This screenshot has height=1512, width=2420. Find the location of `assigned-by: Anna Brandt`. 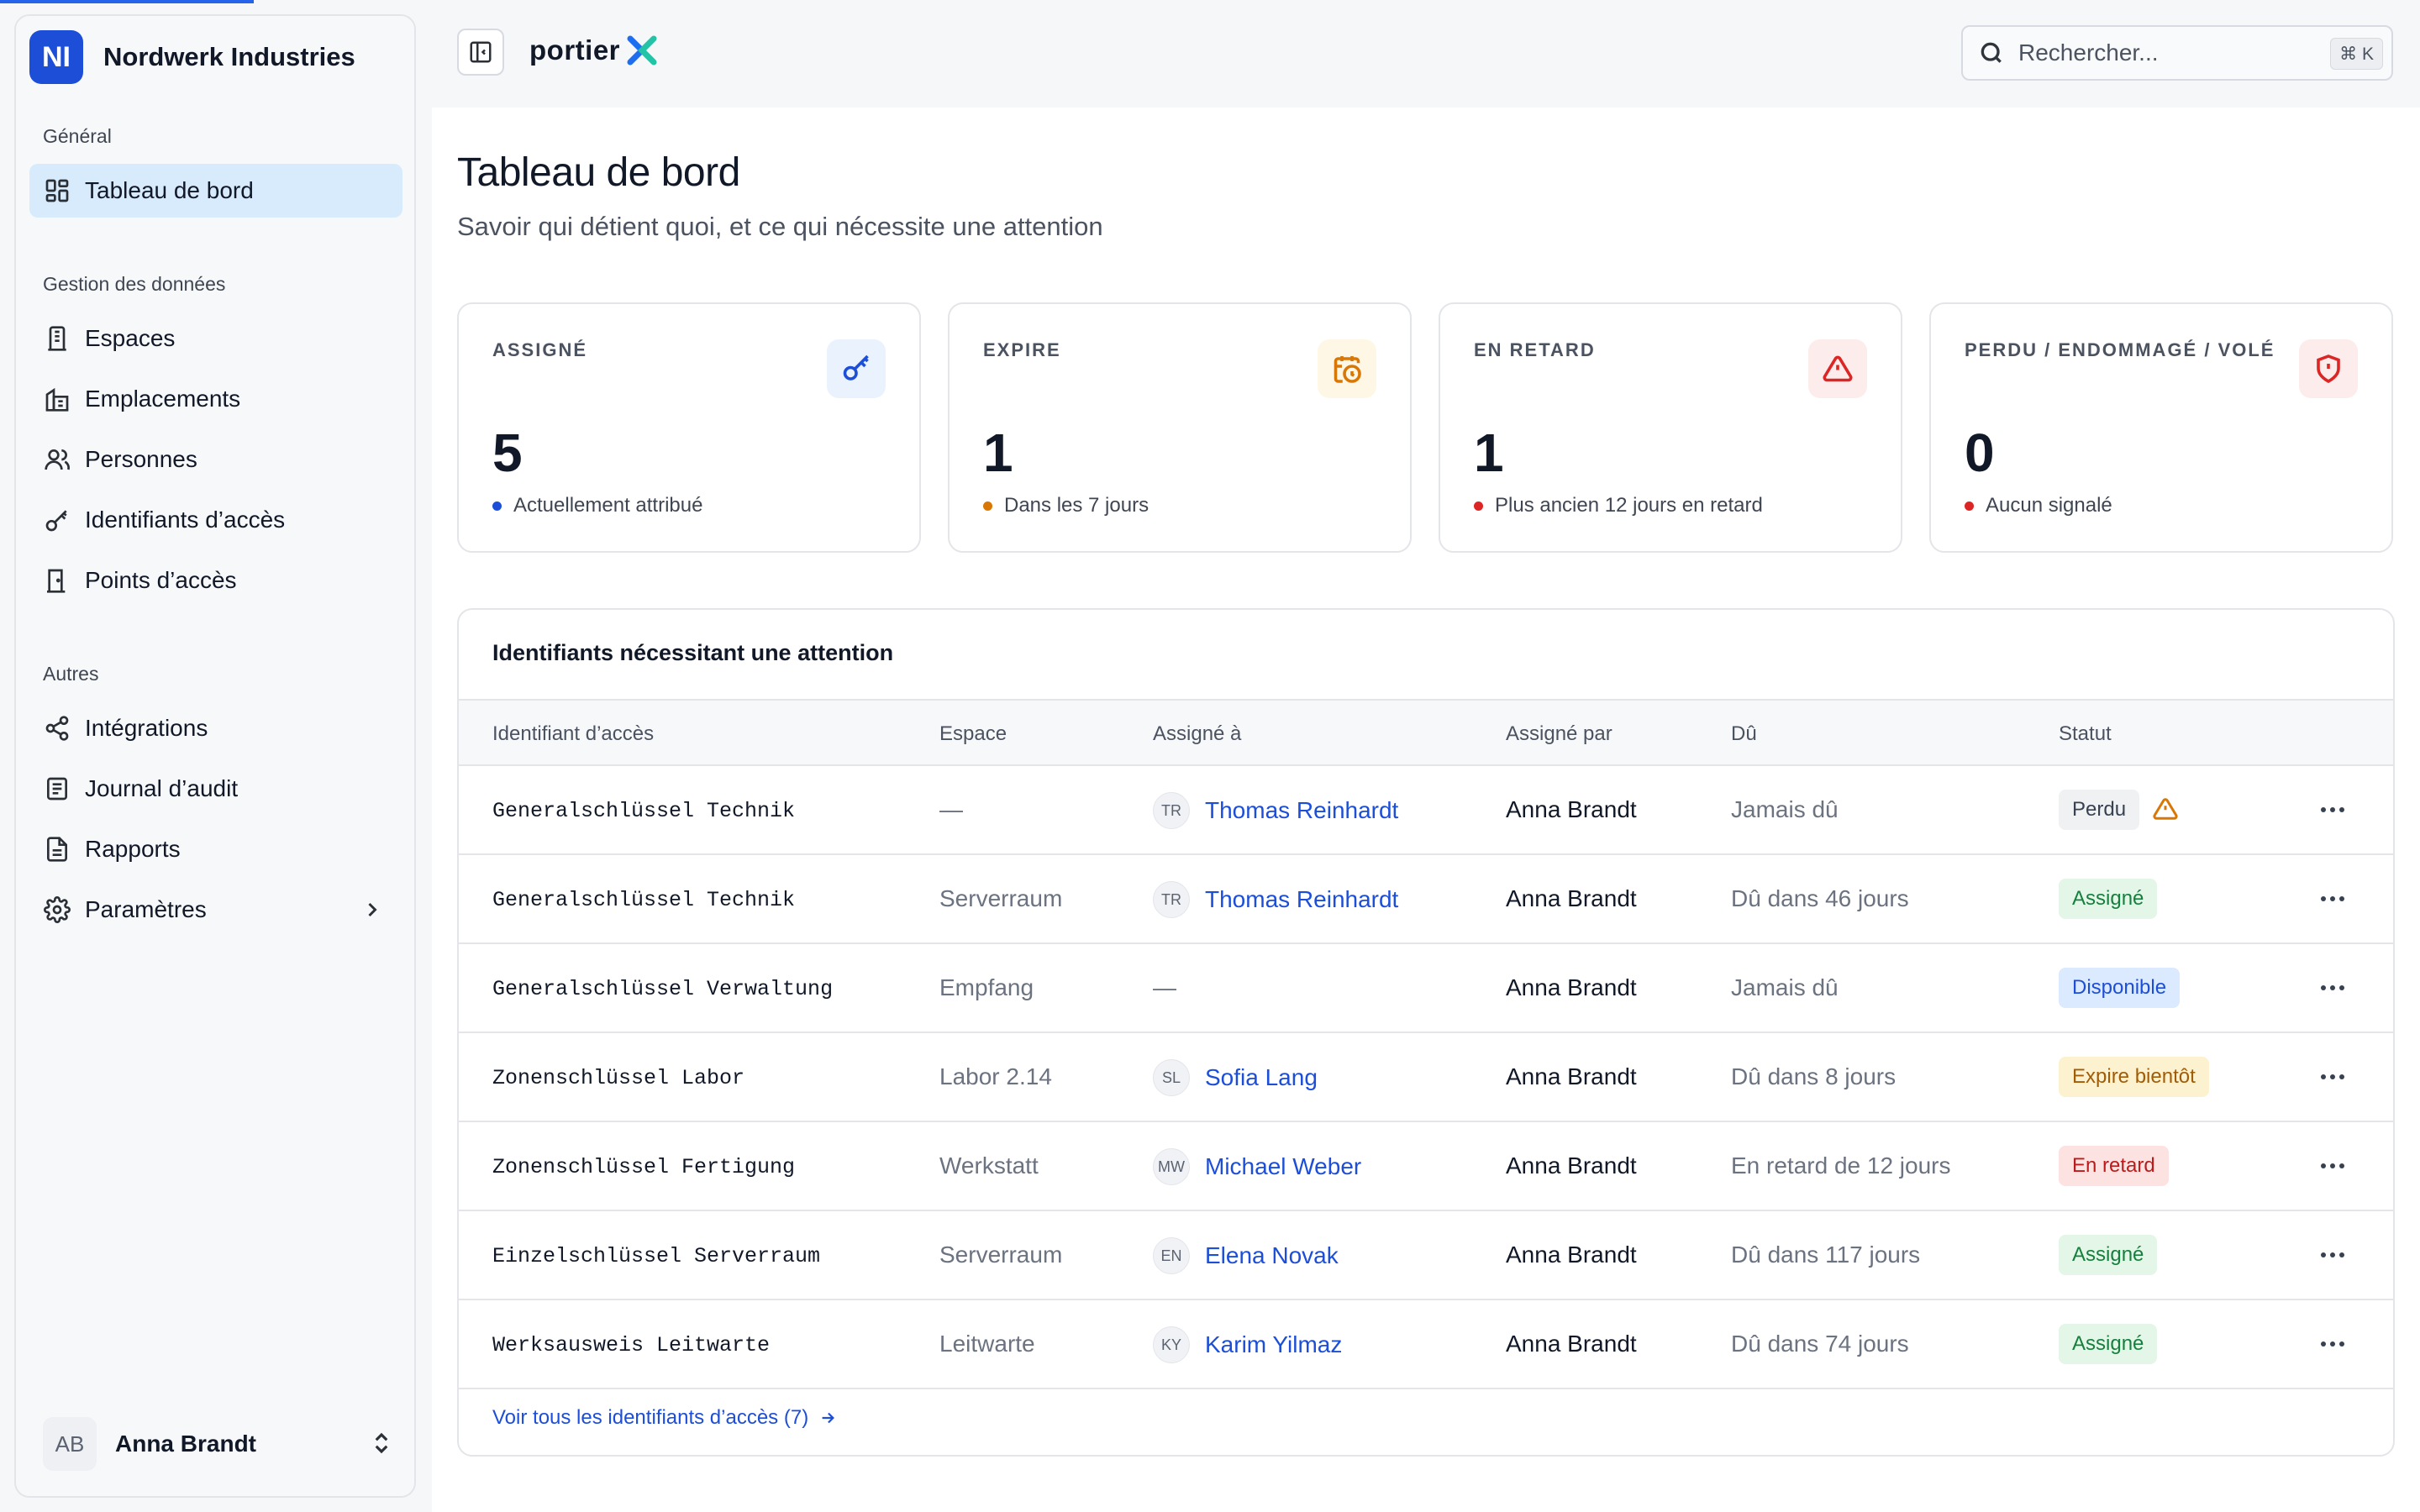

assigned-by: Anna Brandt is located at coordinates (1571, 898).